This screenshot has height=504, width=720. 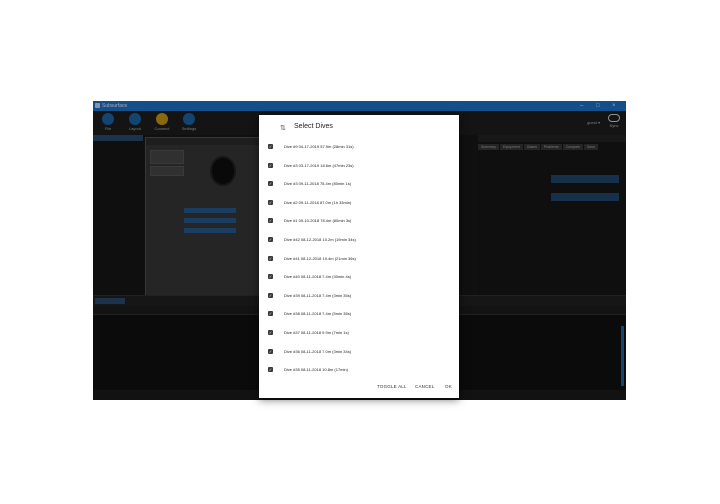 What do you see at coordinates (320, 239) in the screenshot?
I see `dive-label: Dive #42 08-12-2018 10.2m (19min 34s)` at bounding box center [320, 239].